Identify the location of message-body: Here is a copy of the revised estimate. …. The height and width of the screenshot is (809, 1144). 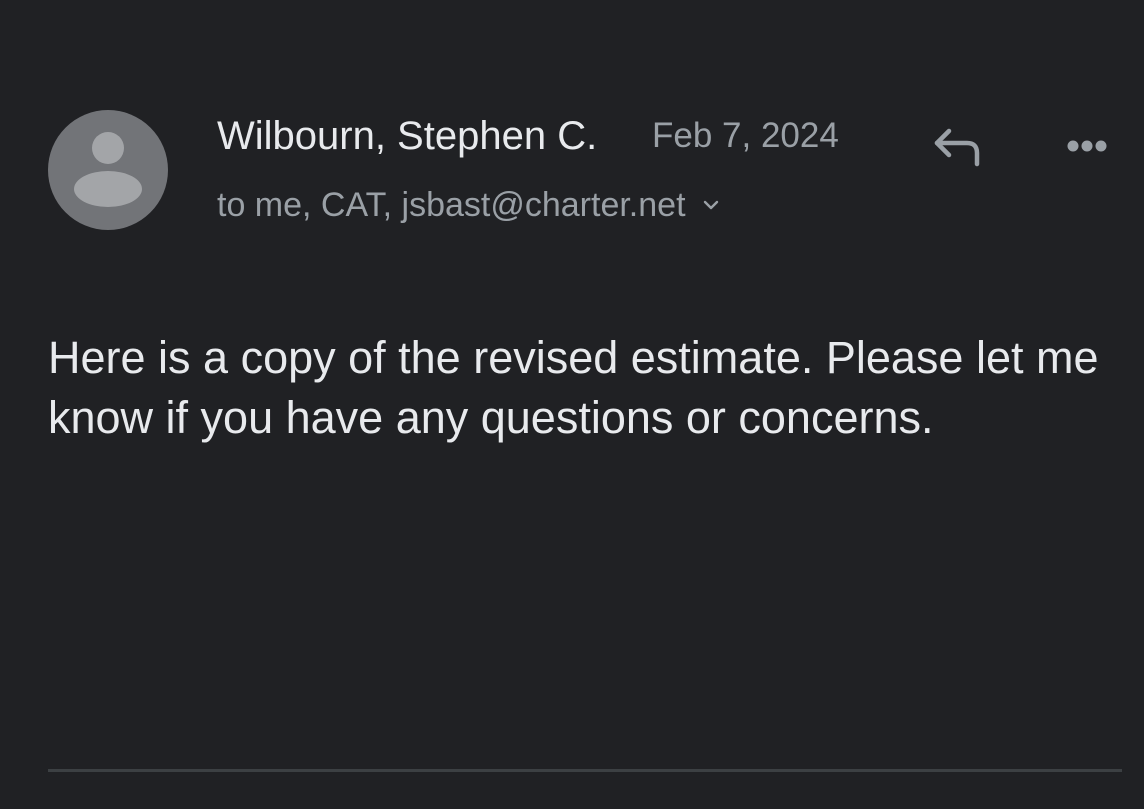
(573, 387).